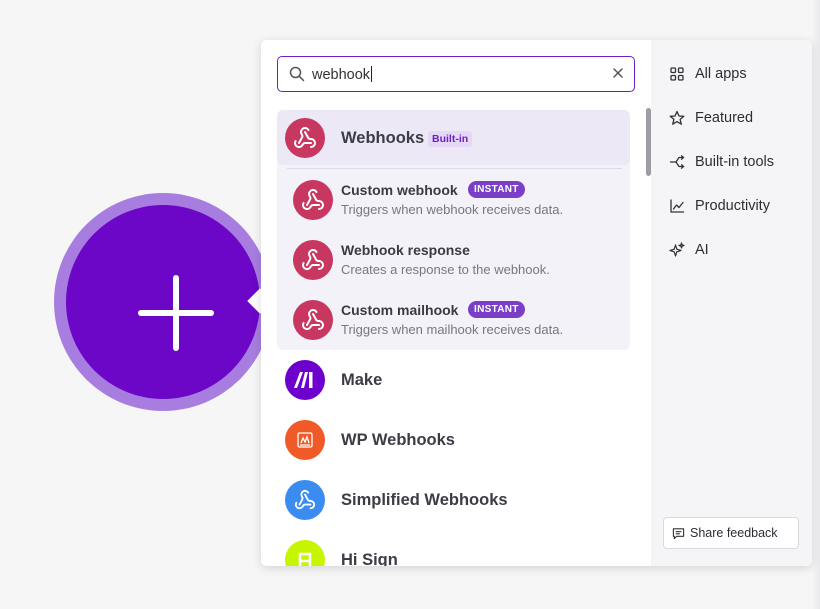 This screenshot has width=820, height=609. I want to click on category-featured: Featured, so click(711, 118).